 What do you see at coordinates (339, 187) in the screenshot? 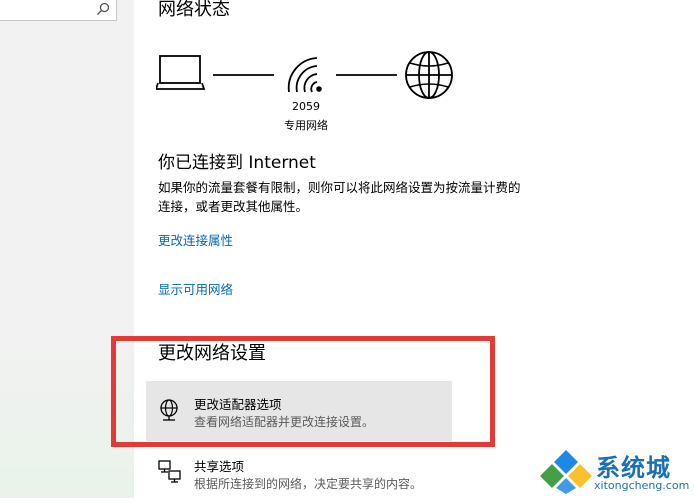
I see `connection-description-line1: 如果你的流量套餐有限制，则你可以将此网络设置为按流量计费的` at bounding box center [339, 187].